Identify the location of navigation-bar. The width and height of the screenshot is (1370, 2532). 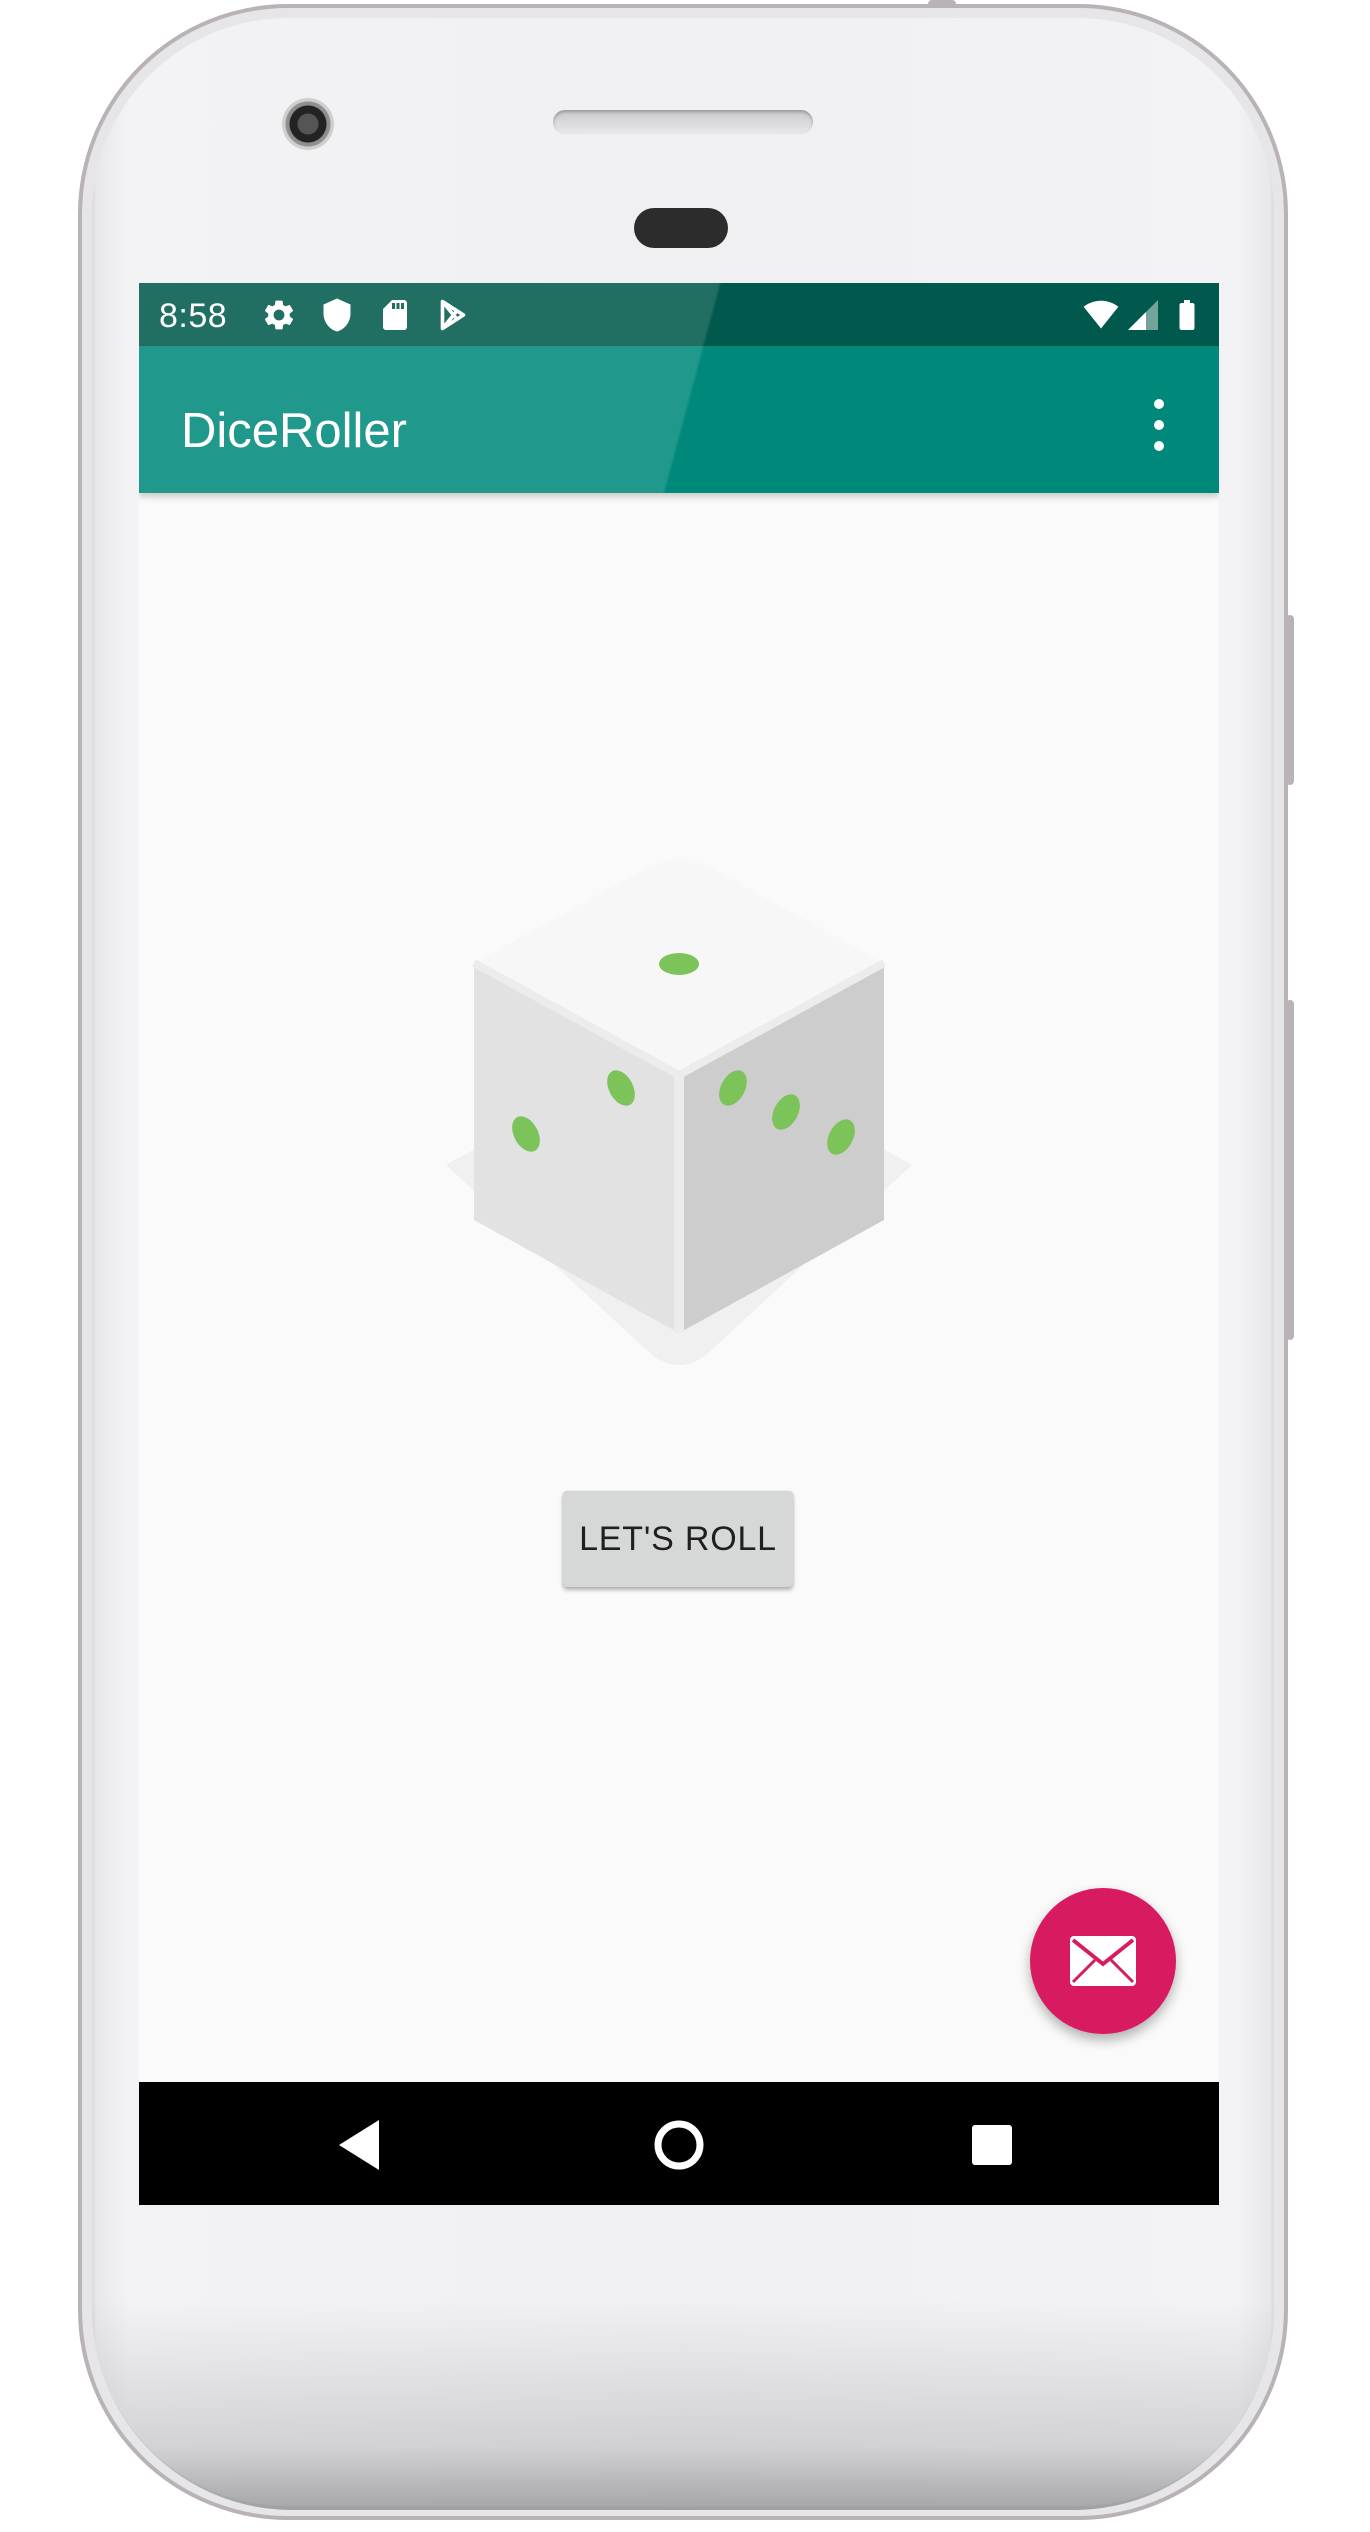
(679, 2143).